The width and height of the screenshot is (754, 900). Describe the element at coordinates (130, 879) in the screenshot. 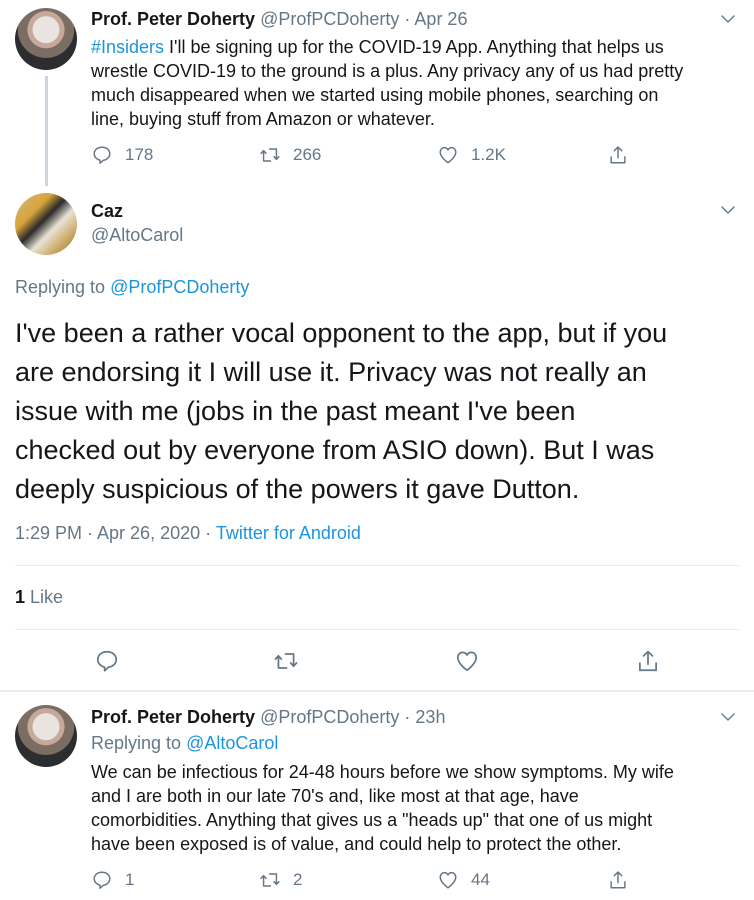

I see `reply-count: 1` at that location.